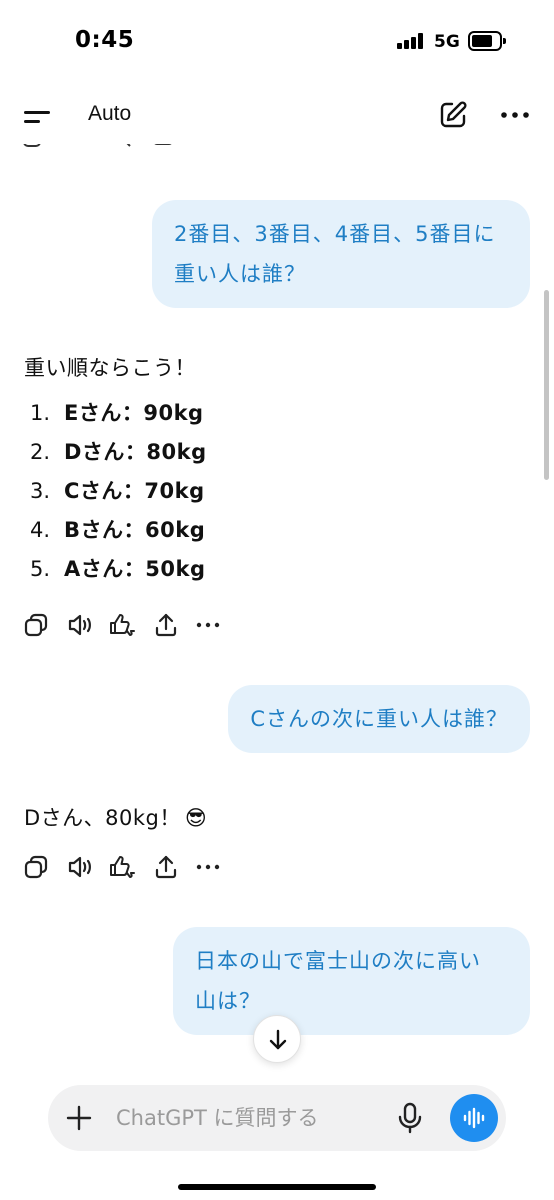 The image size is (554, 1200). I want to click on list-item: 5. Aさん：50kg, so click(118, 569).